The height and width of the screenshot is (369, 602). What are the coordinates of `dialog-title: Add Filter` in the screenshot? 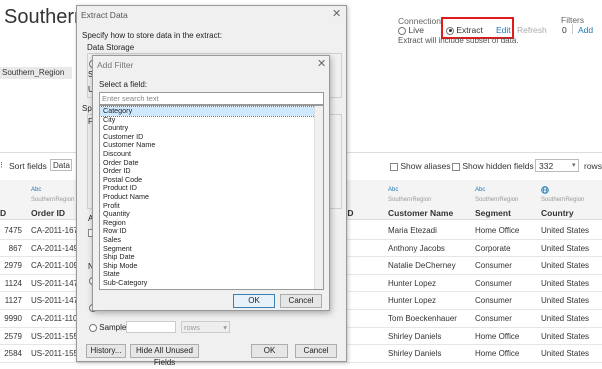 It's located at (115, 65).